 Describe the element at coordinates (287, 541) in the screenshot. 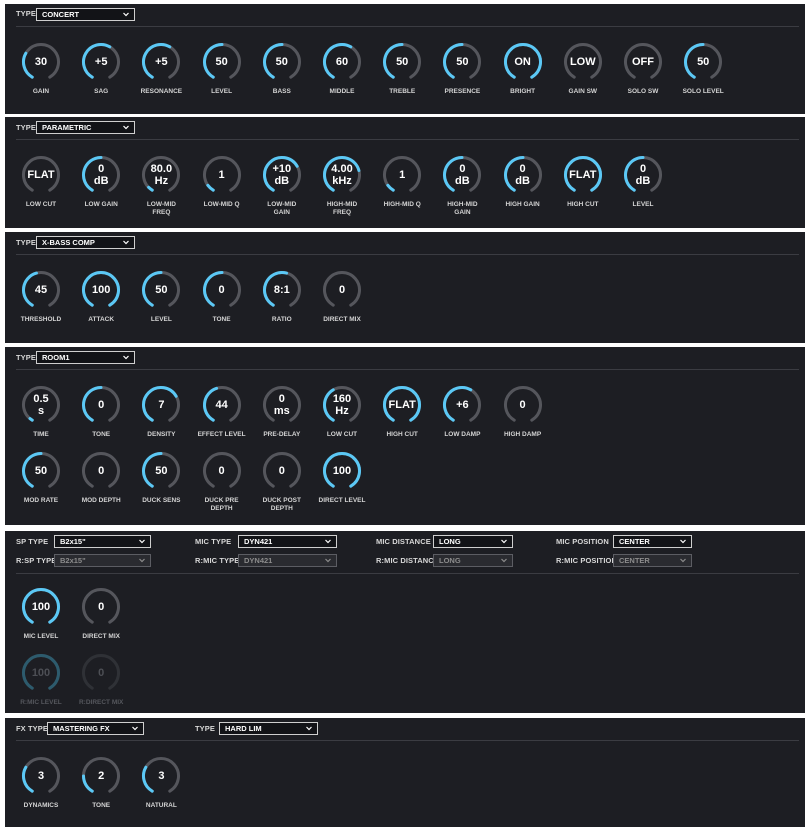

I see `mic-type-dropdown: DYN421` at that location.